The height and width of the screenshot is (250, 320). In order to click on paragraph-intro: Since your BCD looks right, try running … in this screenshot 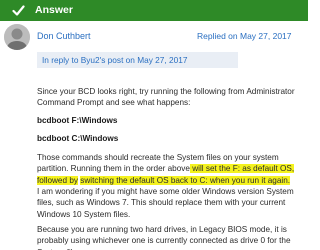, I will do `click(166, 97)`.